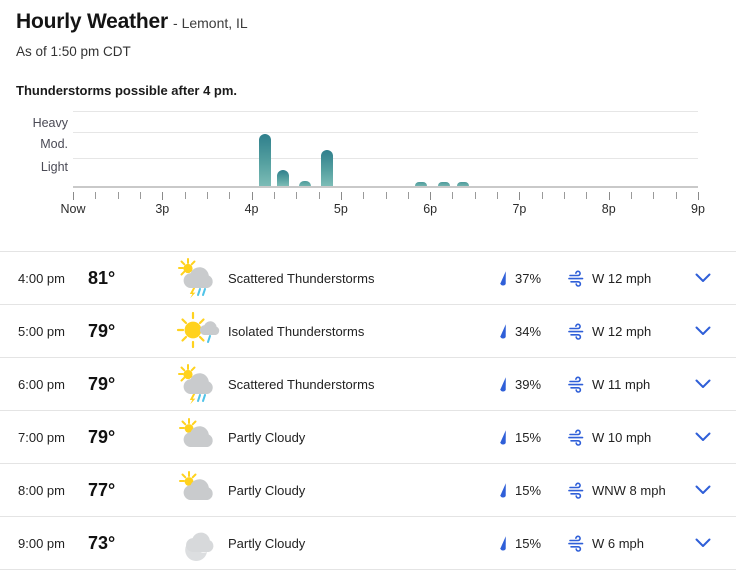 This screenshot has width=736, height=570. I want to click on y-tick-light: Light, so click(54, 167).